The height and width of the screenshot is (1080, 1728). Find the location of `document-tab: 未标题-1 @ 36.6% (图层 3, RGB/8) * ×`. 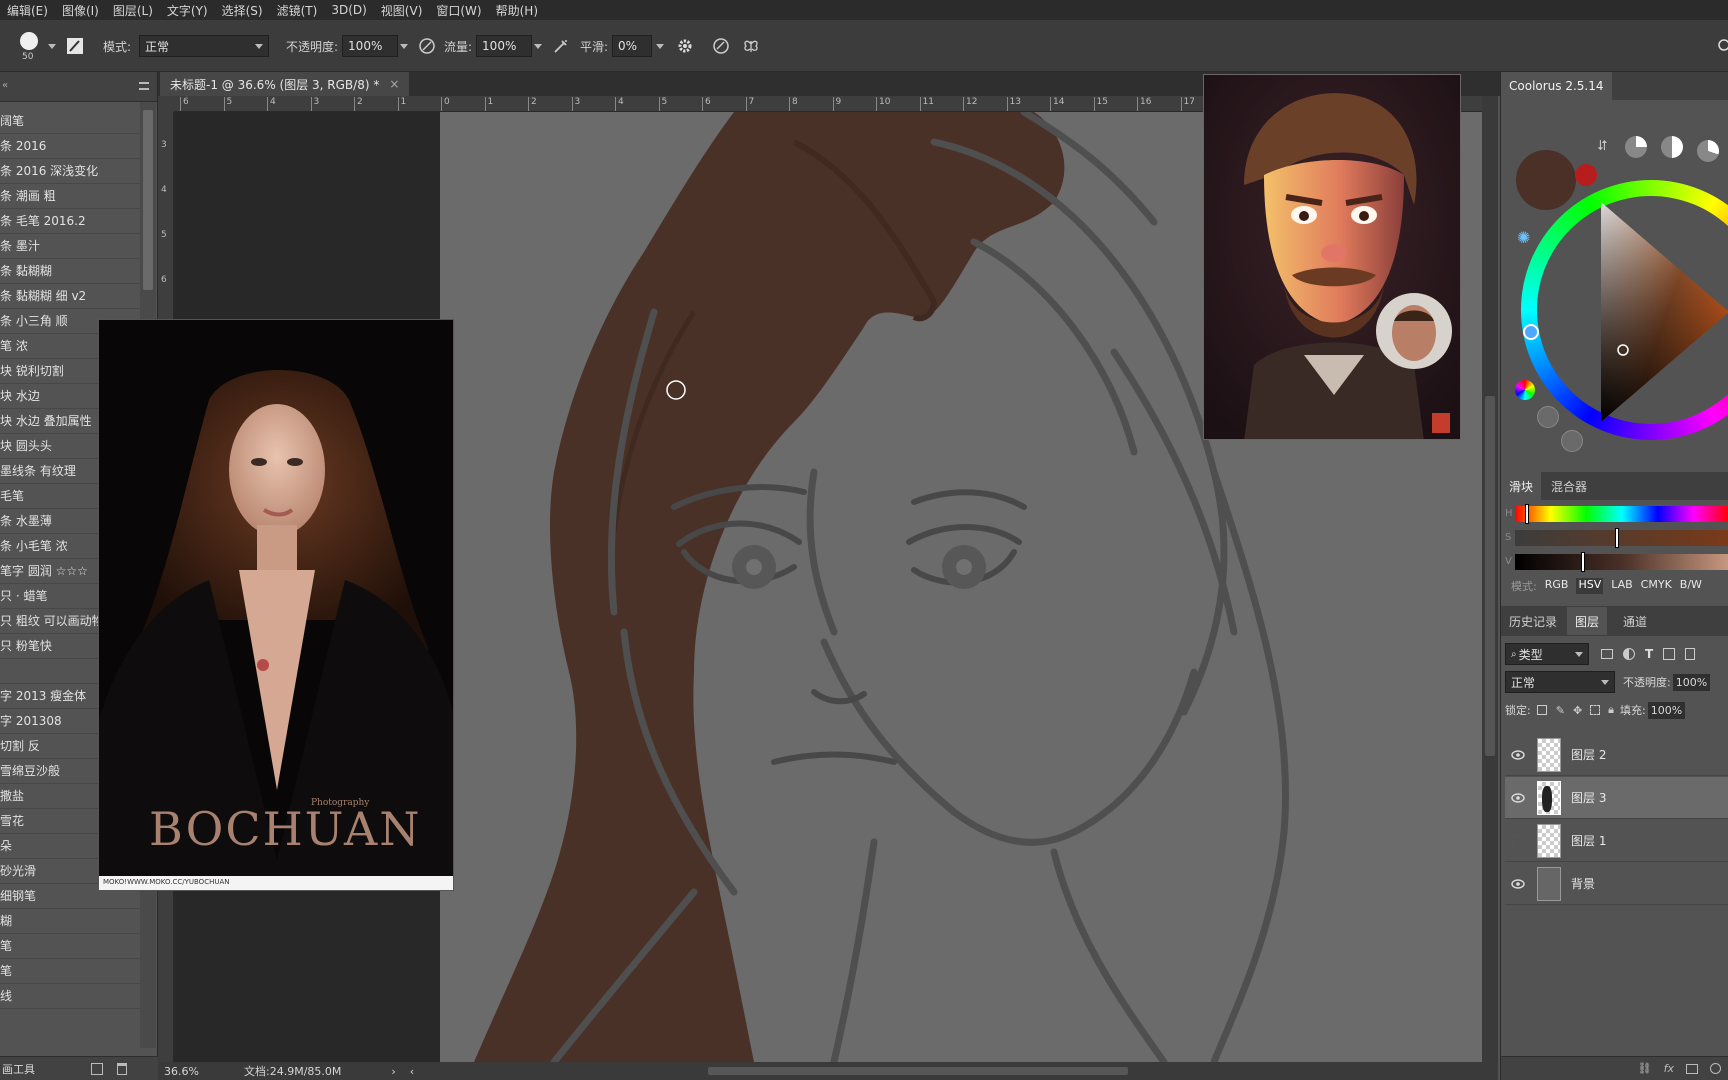

document-tab: 未标题-1 @ 36.6% (图层 3, RGB/8) * × is located at coordinates (285, 84).